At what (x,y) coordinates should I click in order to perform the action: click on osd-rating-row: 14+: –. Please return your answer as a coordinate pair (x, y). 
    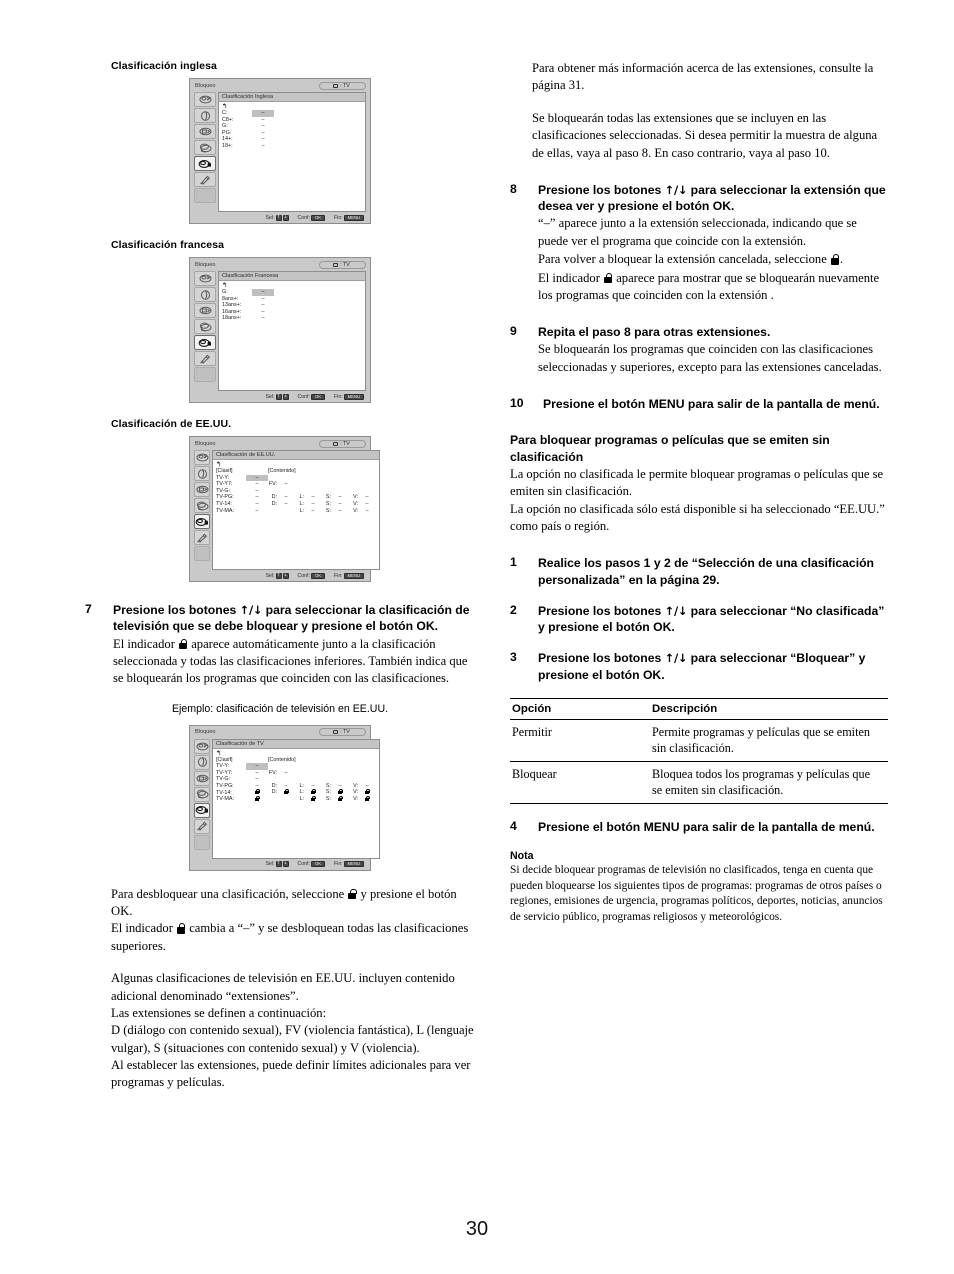
    Looking at the image, I should click on (292, 139).